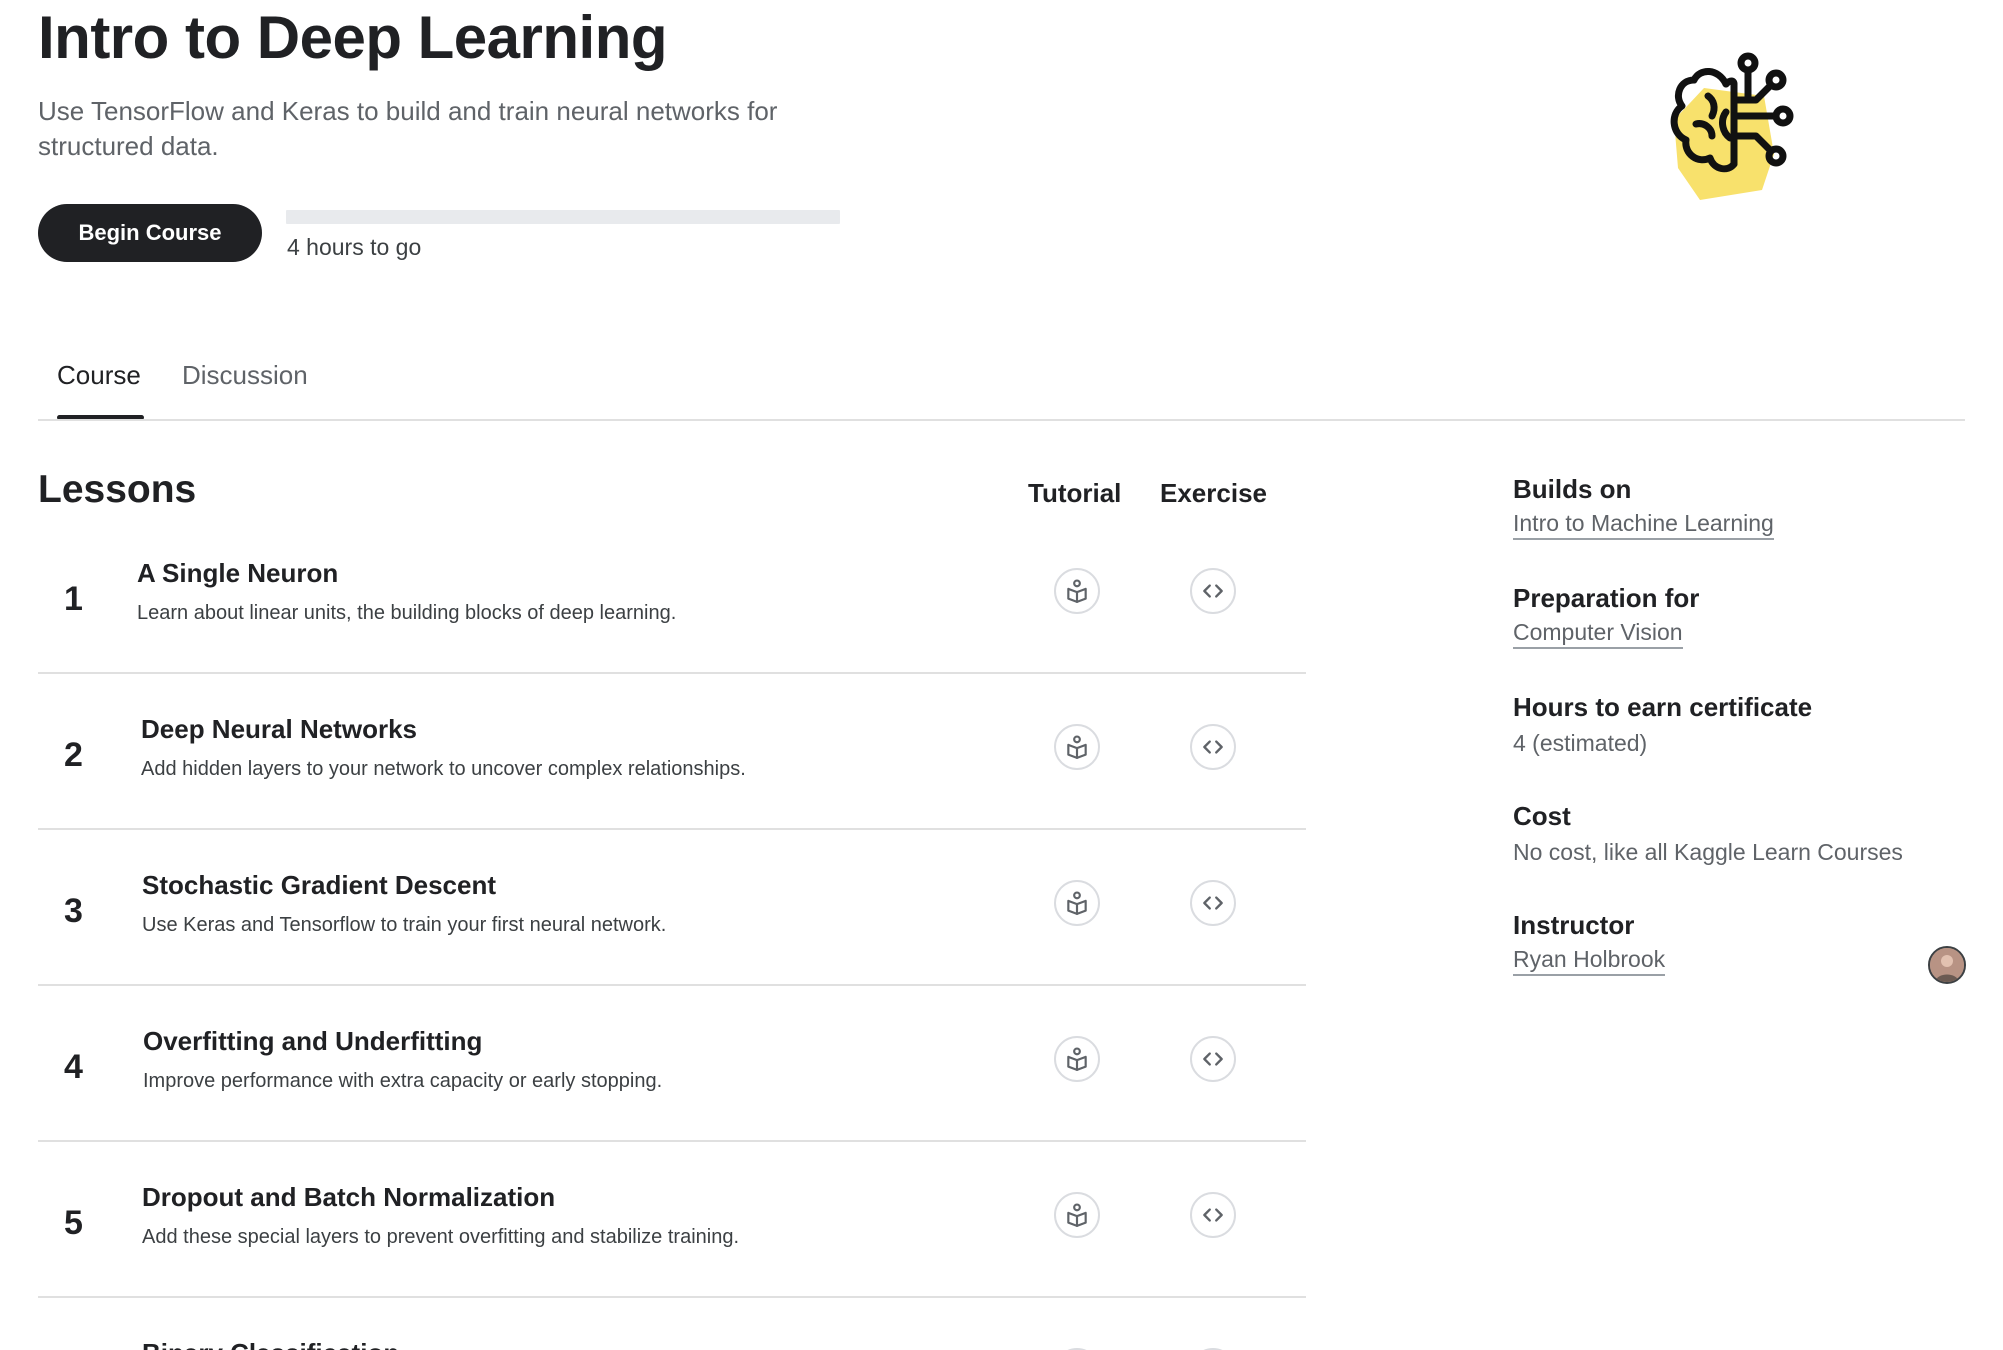 This screenshot has height=1350, width=2003. What do you see at coordinates (354, 247) in the screenshot?
I see `progress-text: 4 hours to go` at bounding box center [354, 247].